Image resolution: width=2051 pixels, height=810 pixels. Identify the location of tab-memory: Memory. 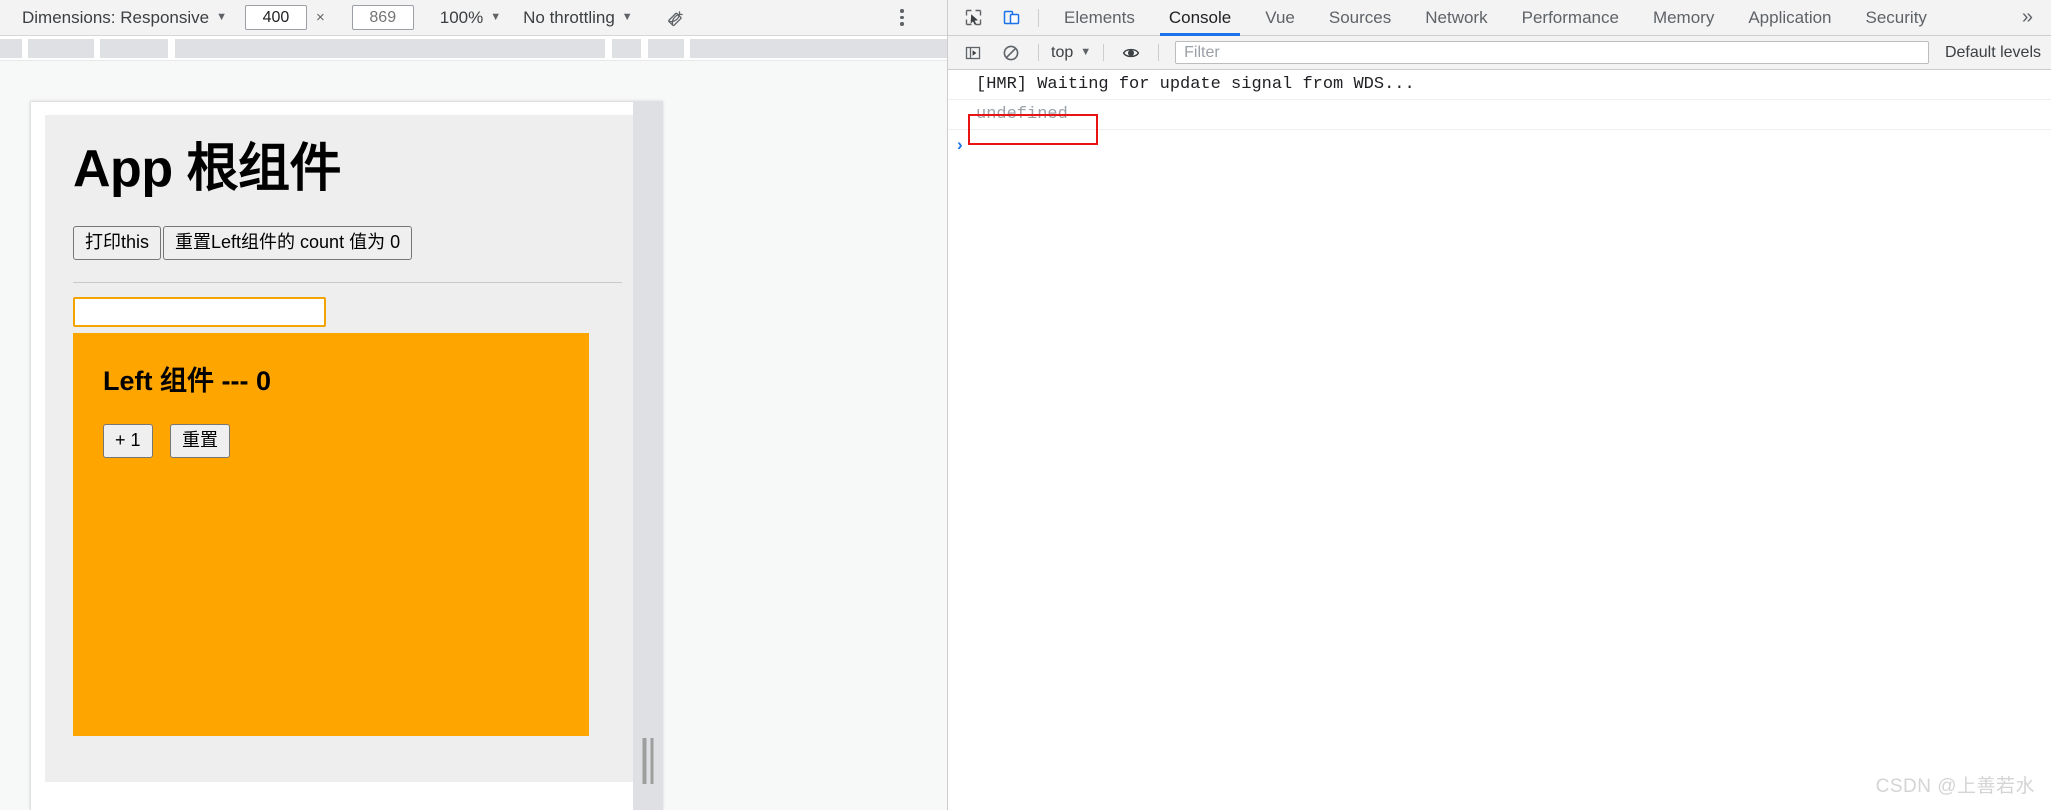
(1683, 18).